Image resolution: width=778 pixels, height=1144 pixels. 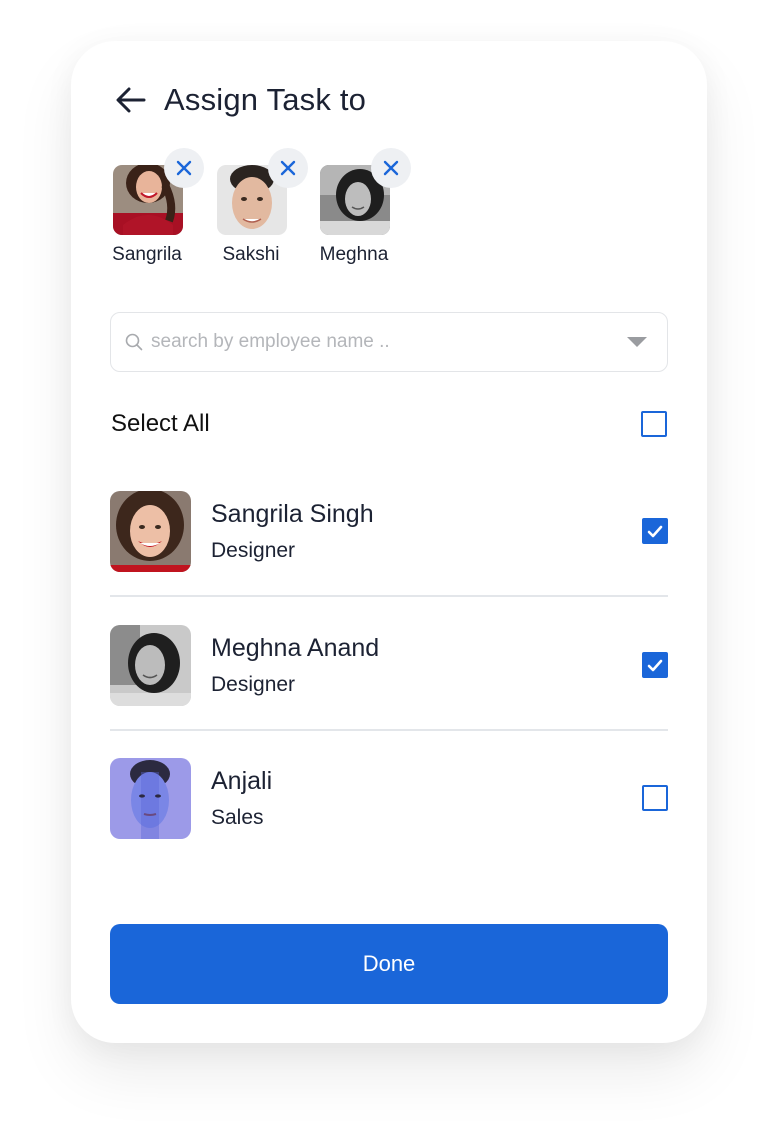 What do you see at coordinates (389, 798) in the screenshot?
I see `employee-row: Anjali Sales` at bounding box center [389, 798].